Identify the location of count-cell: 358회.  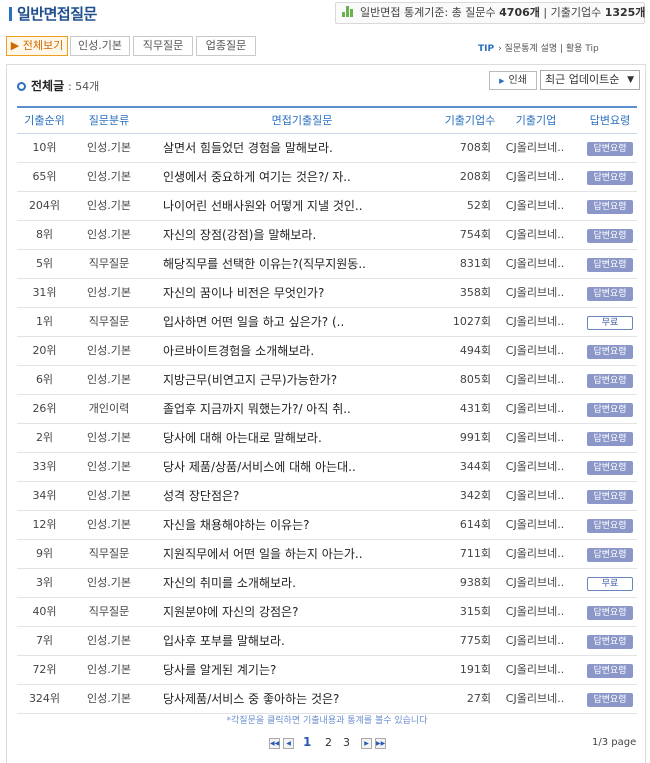
(475, 292).